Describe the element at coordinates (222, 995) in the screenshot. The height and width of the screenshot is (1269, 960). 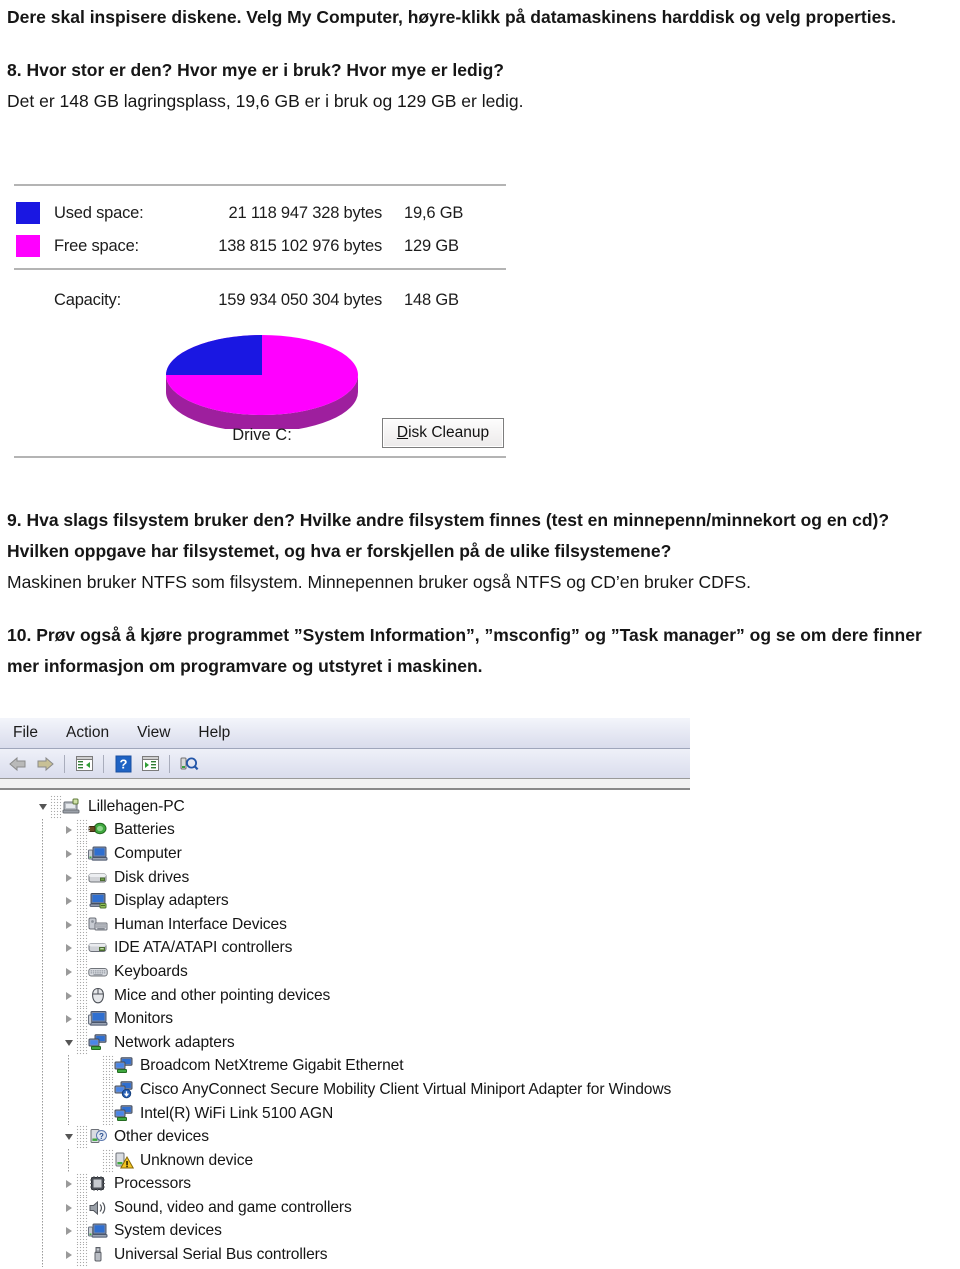
I see `device-tree-item-label: Mice and other pointing devices` at that location.